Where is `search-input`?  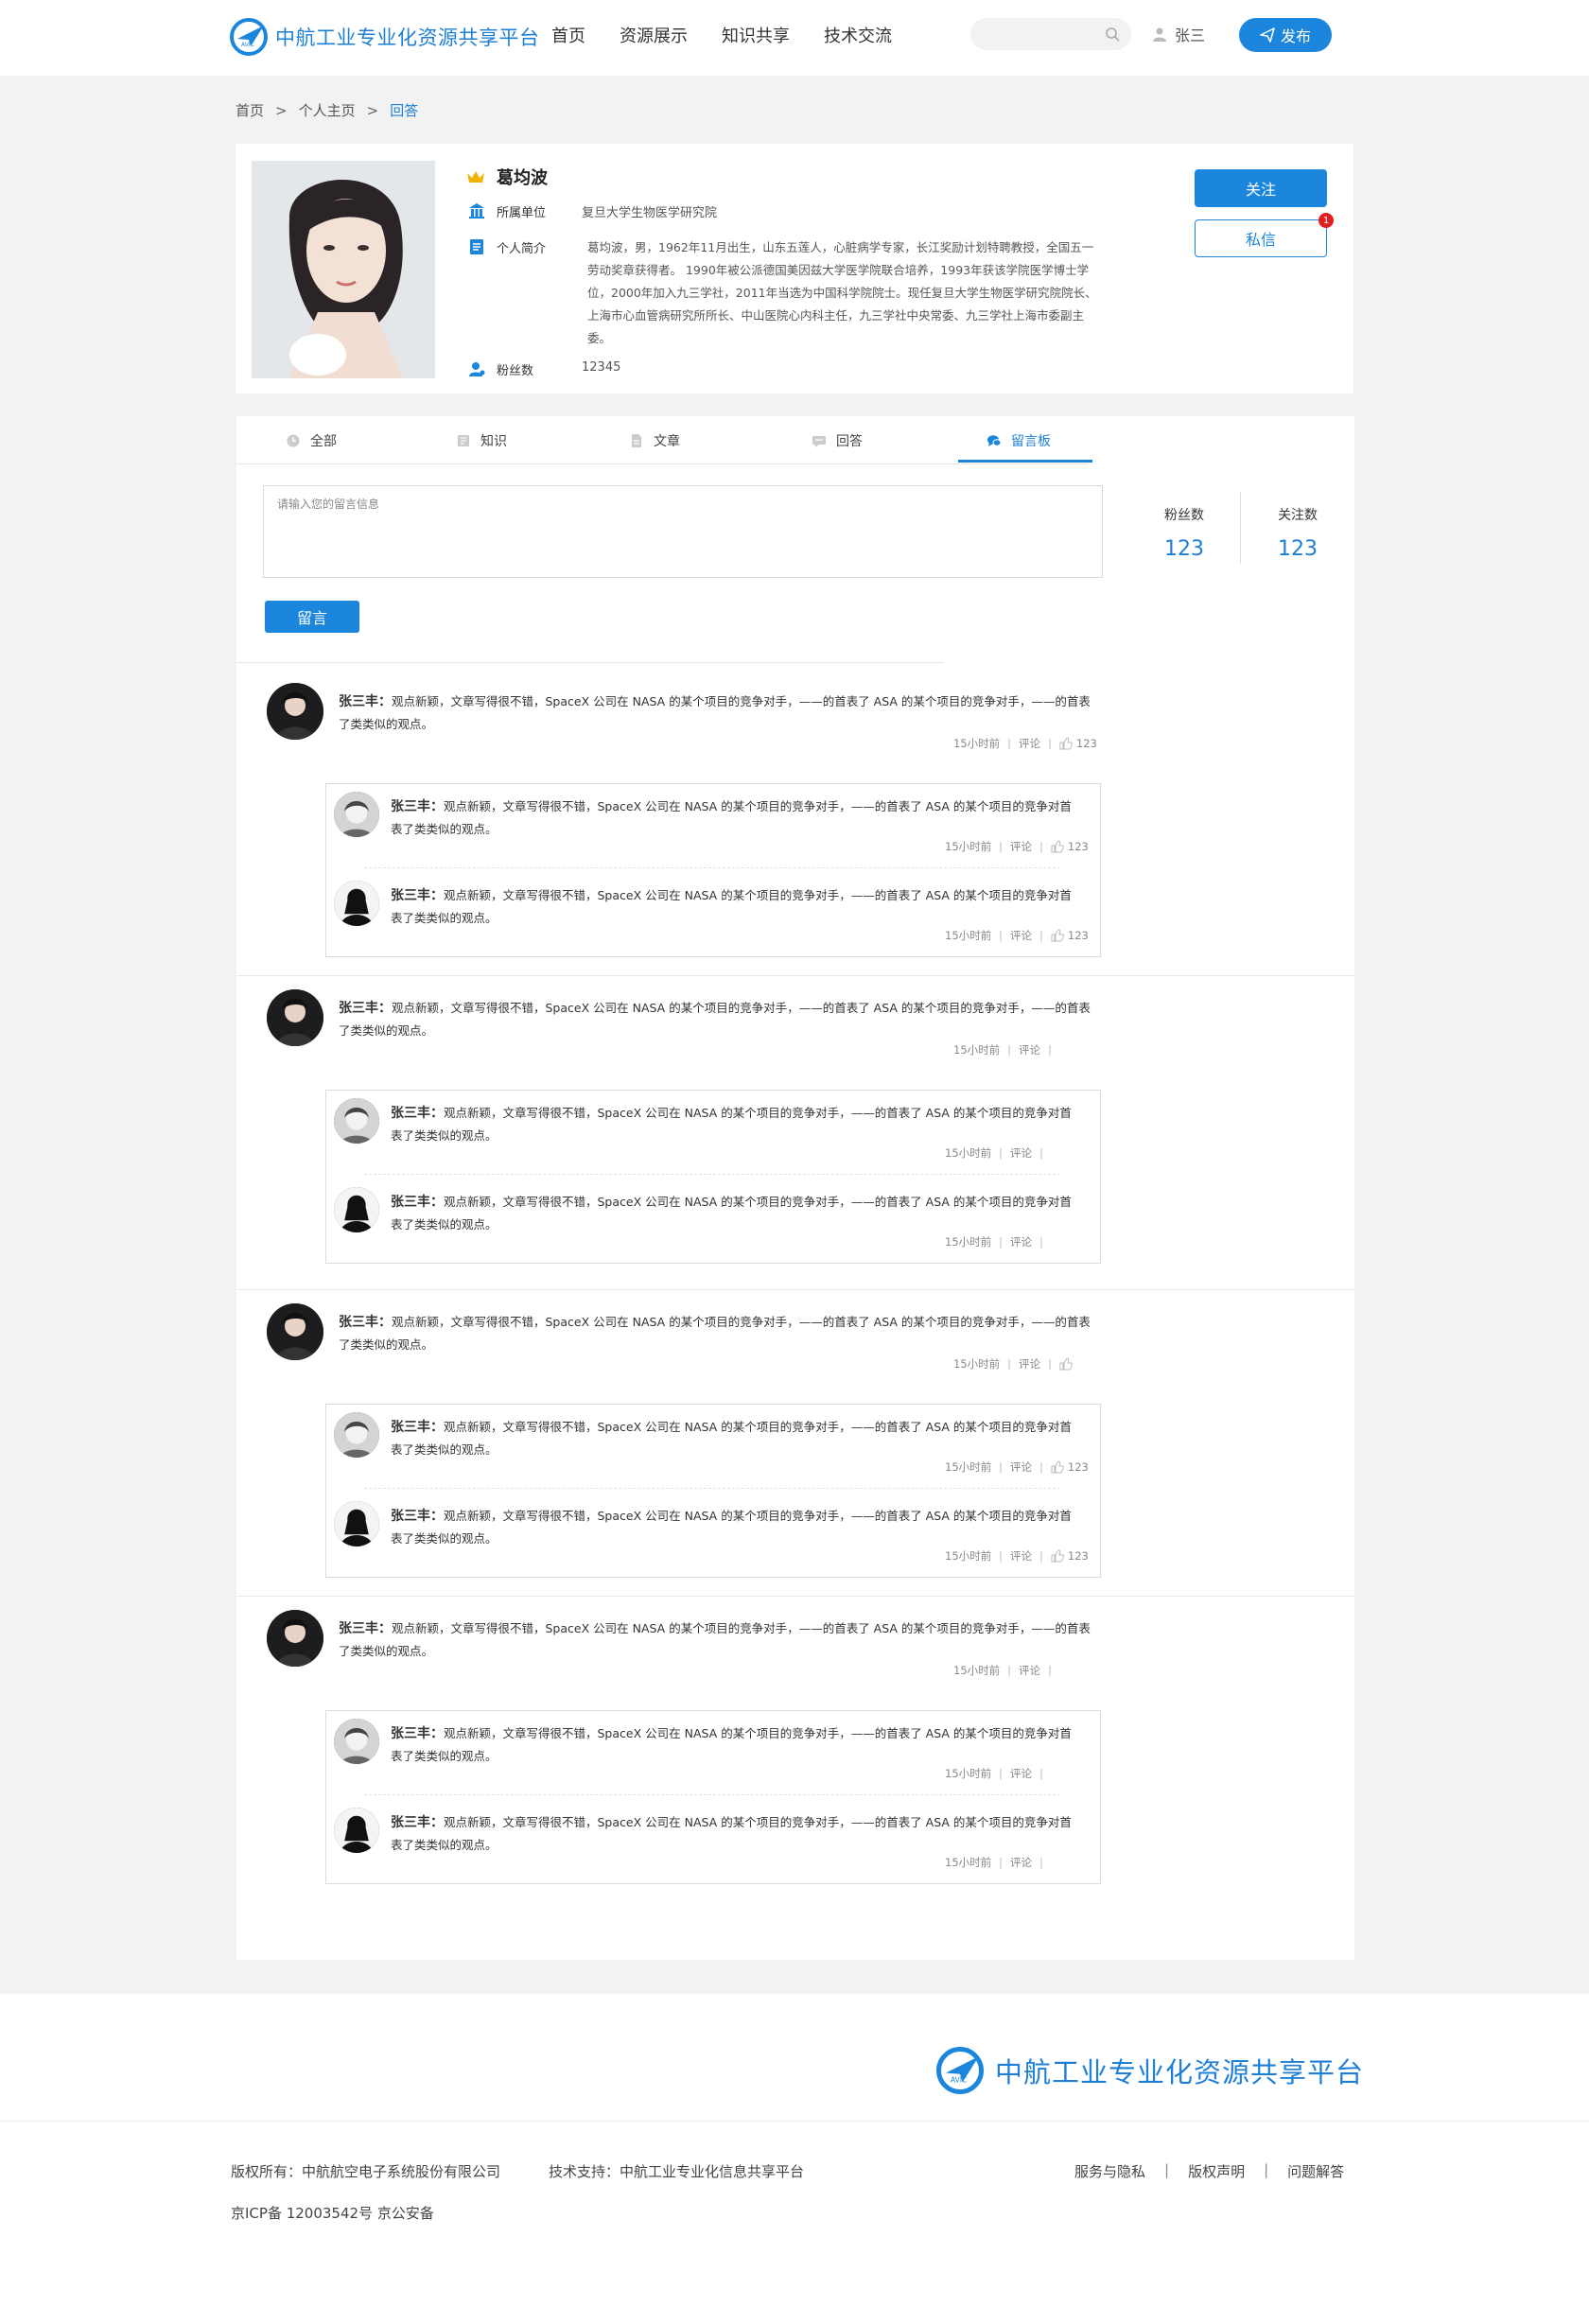
search-input is located at coordinates (1042, 35).